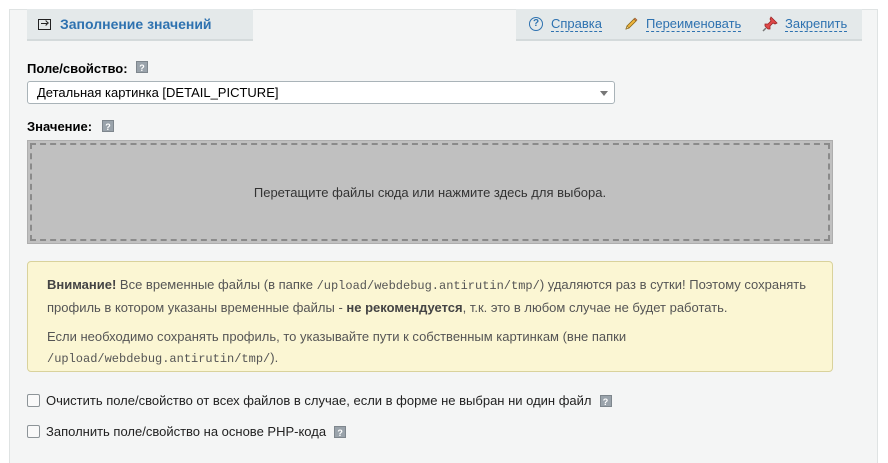 Image resolution: width=888 pixels, height=463 pixels. I want to click on panel-title-tab: Заполнение значений, so click(140, 25).